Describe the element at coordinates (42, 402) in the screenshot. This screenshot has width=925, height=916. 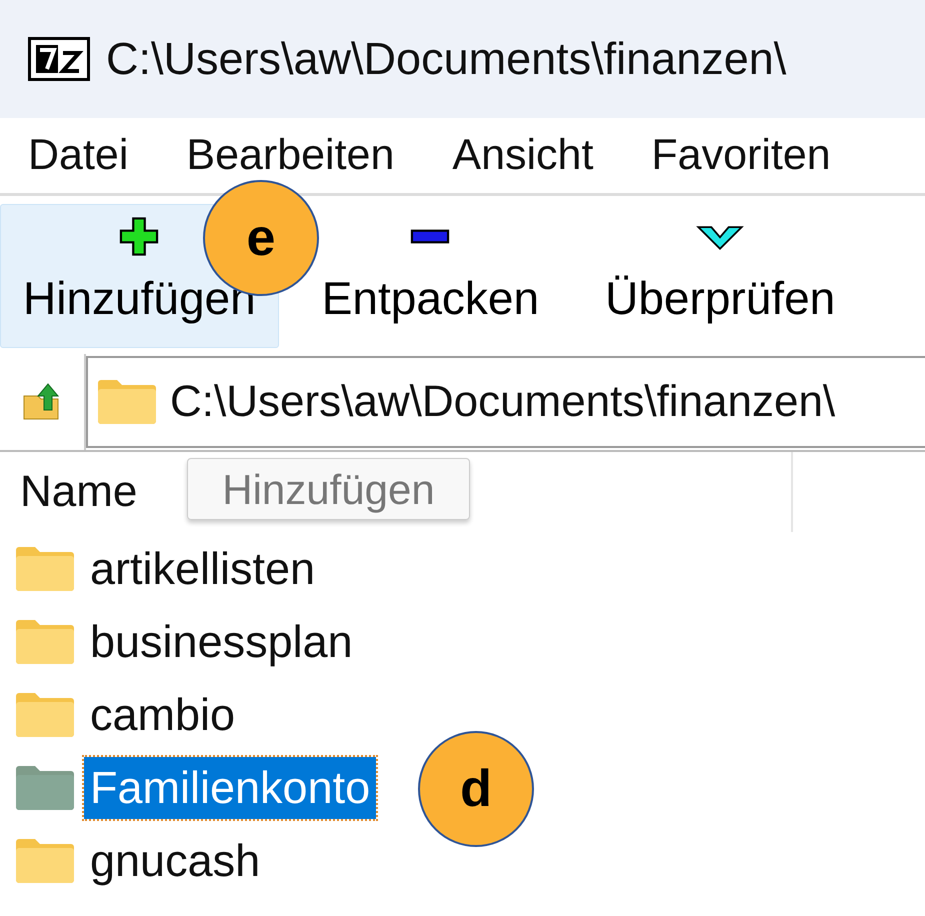
I see `folder-up-icon` at that location.